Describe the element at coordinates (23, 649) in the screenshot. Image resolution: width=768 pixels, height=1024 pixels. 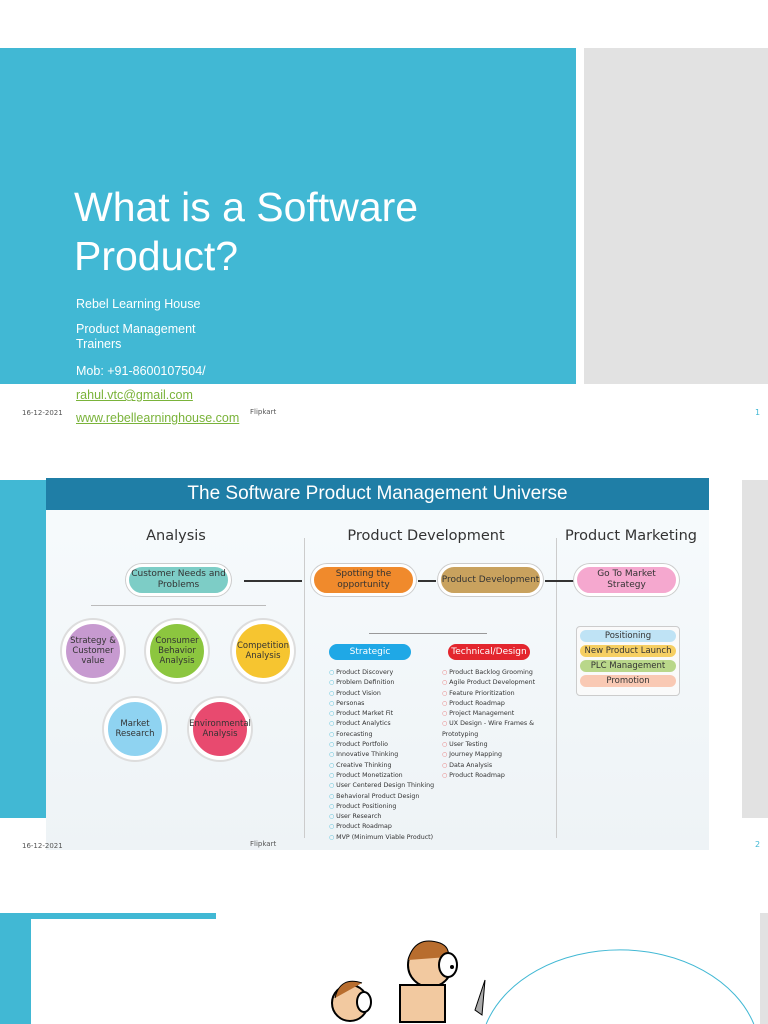
I see `slide2-left-strip` at that location.